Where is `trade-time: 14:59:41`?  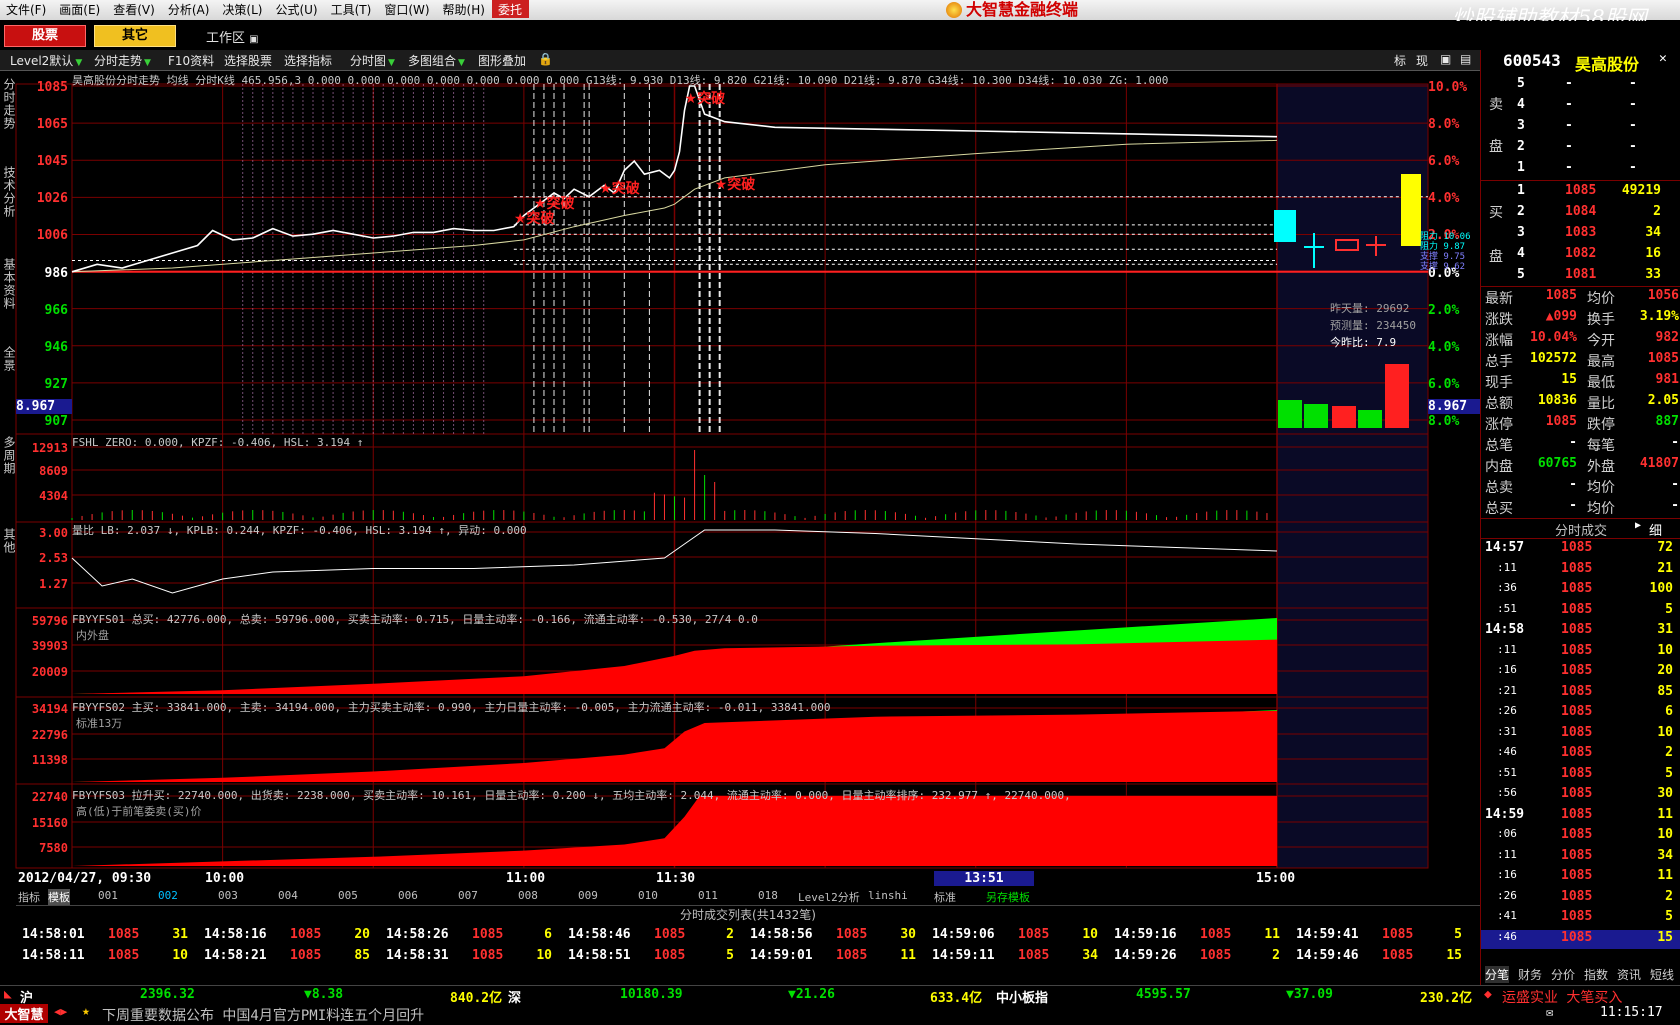 trade-time: 14:59:41 is located at coordinates (1327, 934).